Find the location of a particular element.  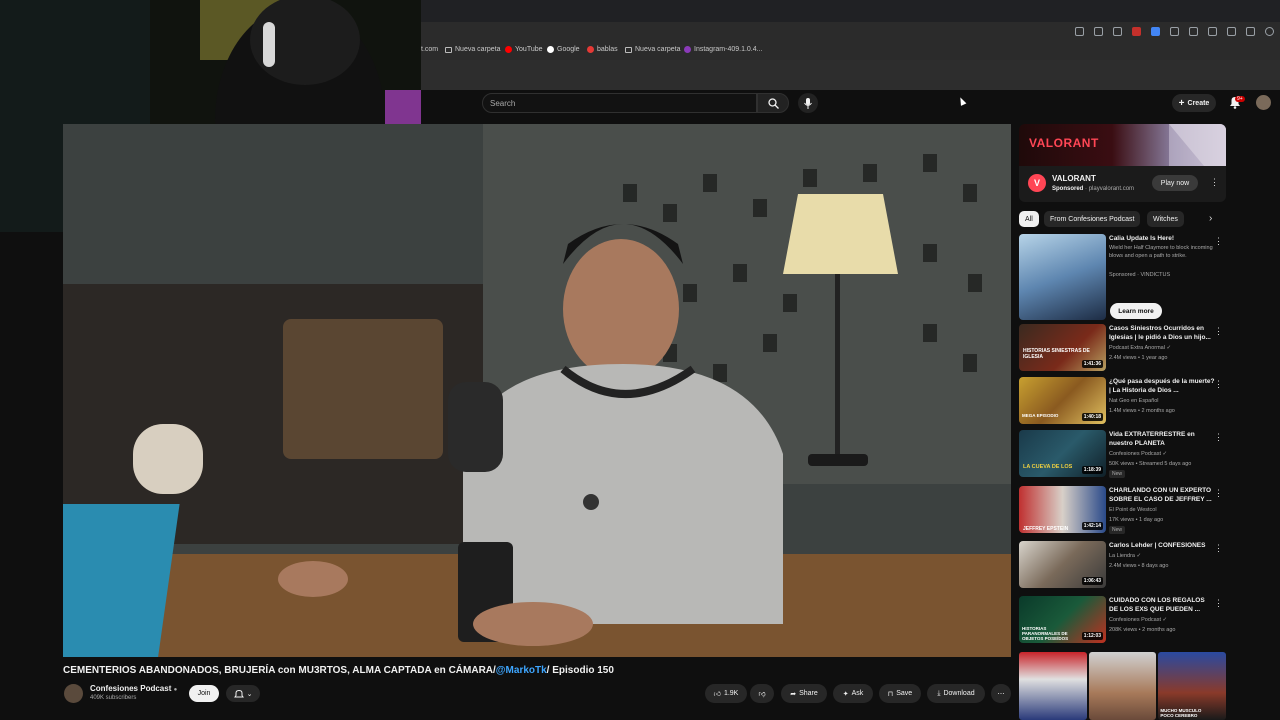

profile-icon is located at coordinates (1269, 31).